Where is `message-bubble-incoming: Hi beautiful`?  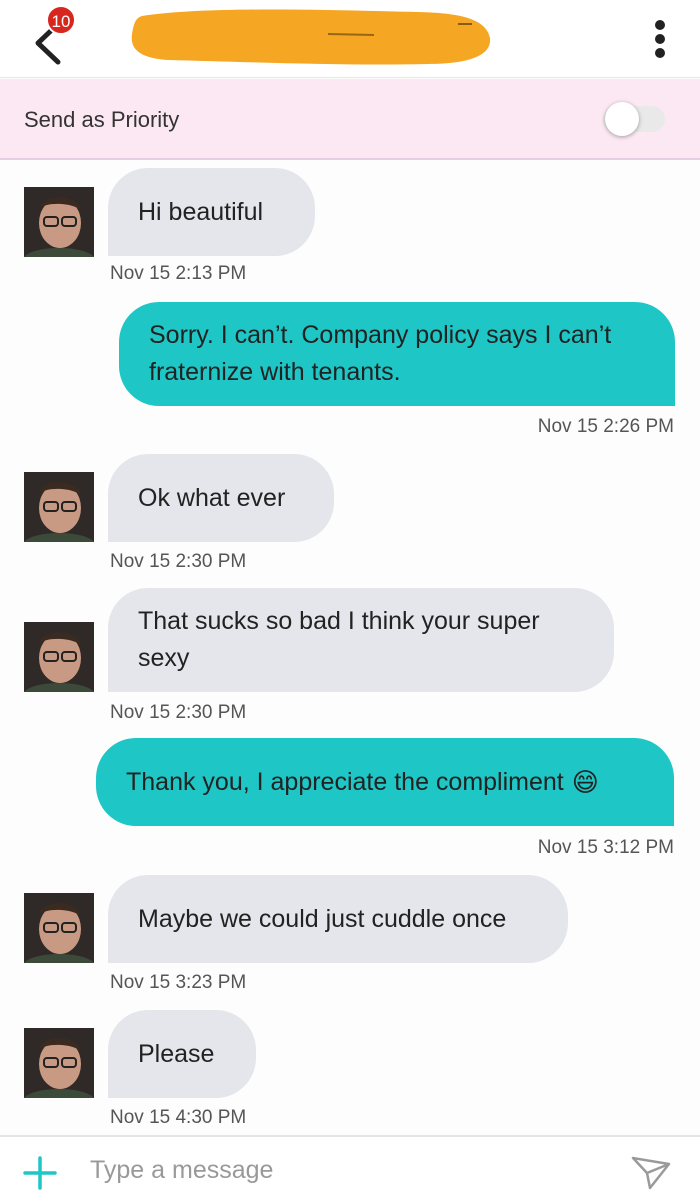
message-bubble-incoming: Hi beautiful is located at coordinates (211, 212).